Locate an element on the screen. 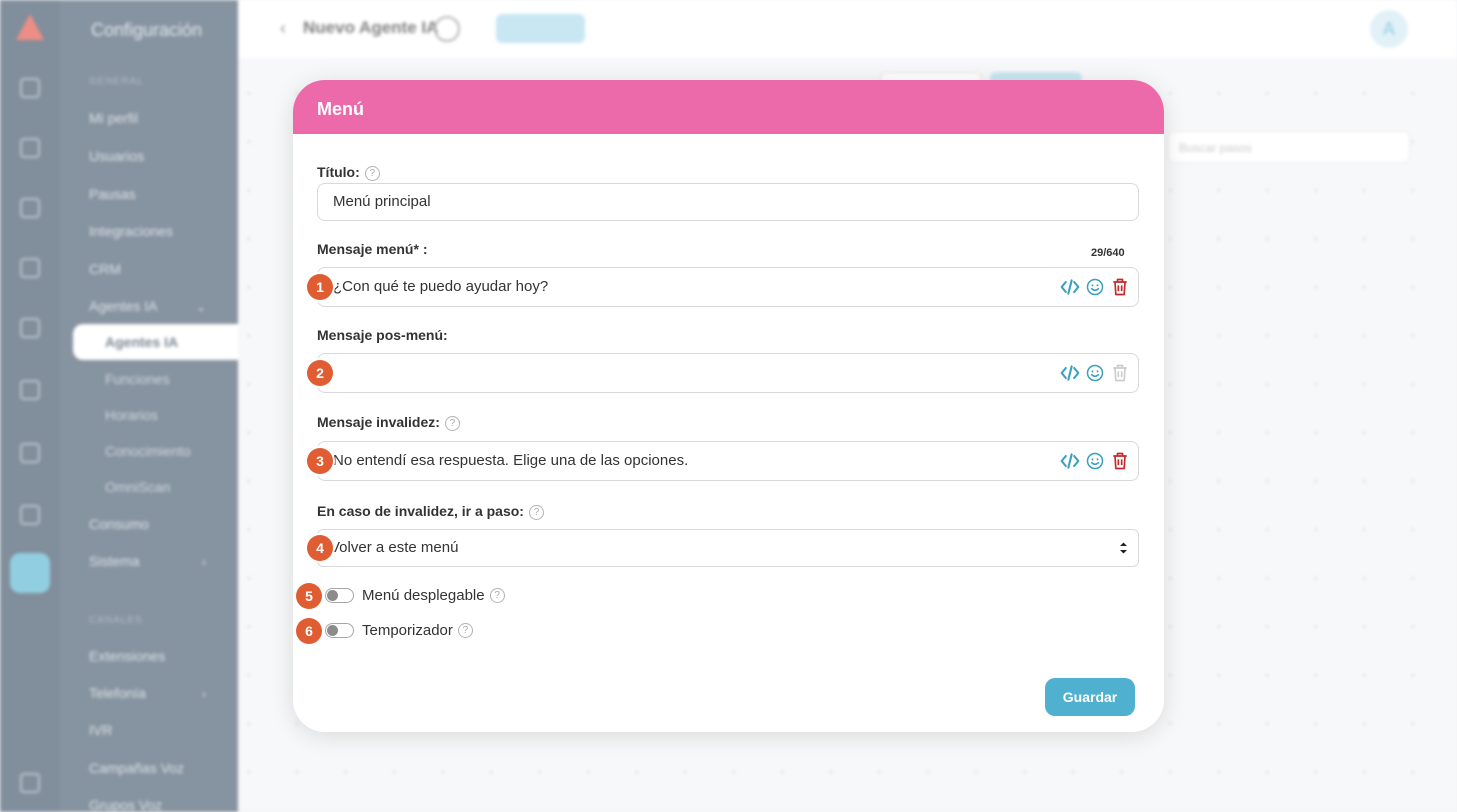 This screenshot has width=1457, height=812. save-button: Guardar is located at coordinates (1090, 697).